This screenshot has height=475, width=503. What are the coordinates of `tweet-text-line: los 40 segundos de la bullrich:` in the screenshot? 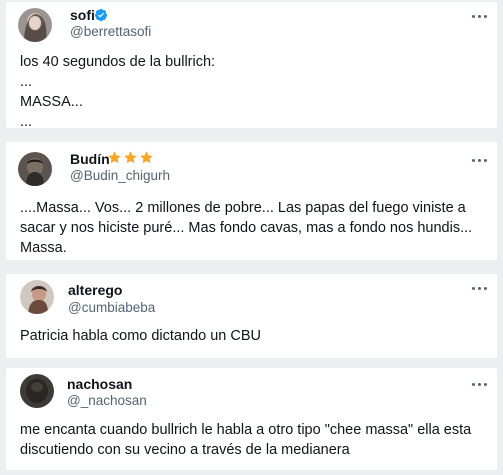 It's located at (118, 62).